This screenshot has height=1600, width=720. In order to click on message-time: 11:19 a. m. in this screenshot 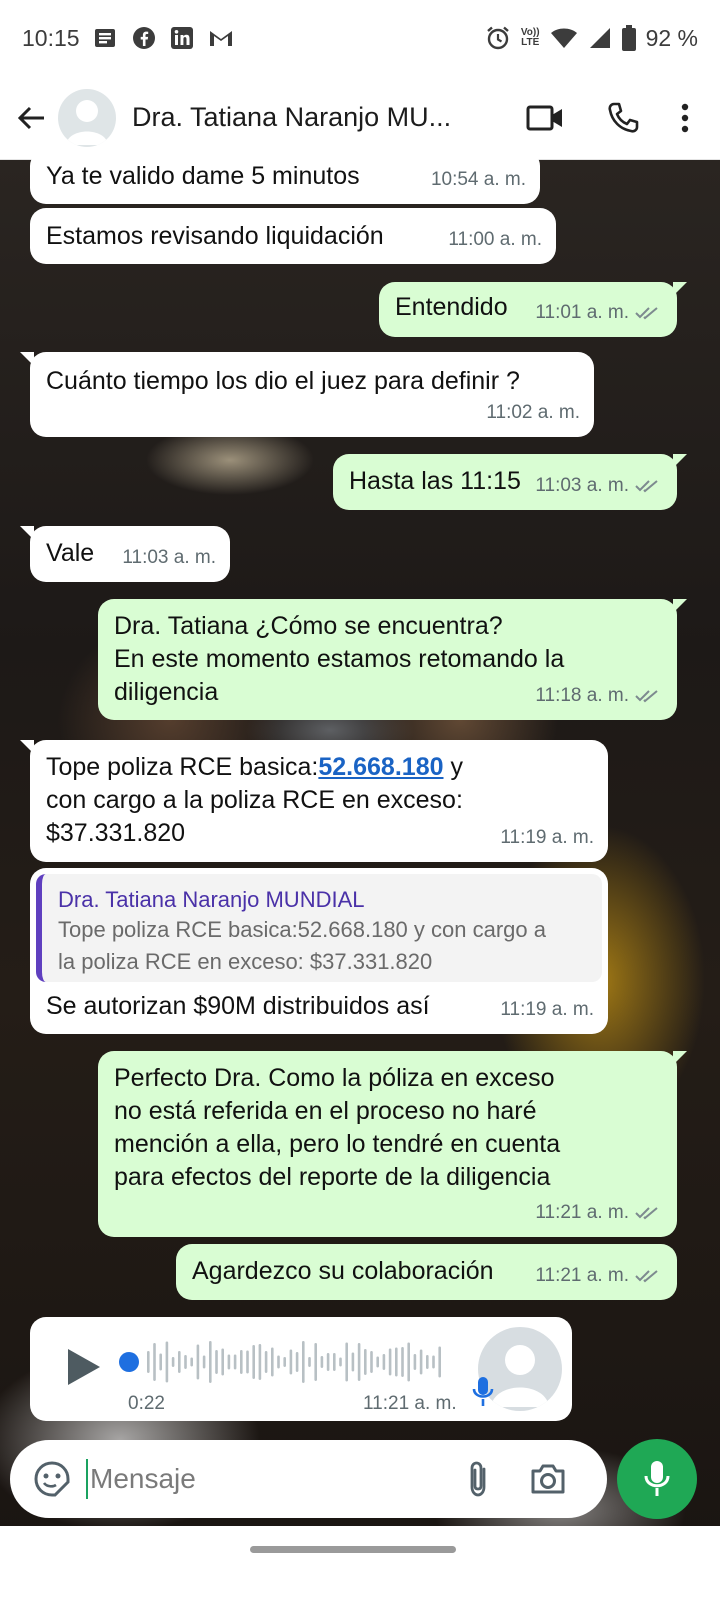, I will do `click(547, 837)`.